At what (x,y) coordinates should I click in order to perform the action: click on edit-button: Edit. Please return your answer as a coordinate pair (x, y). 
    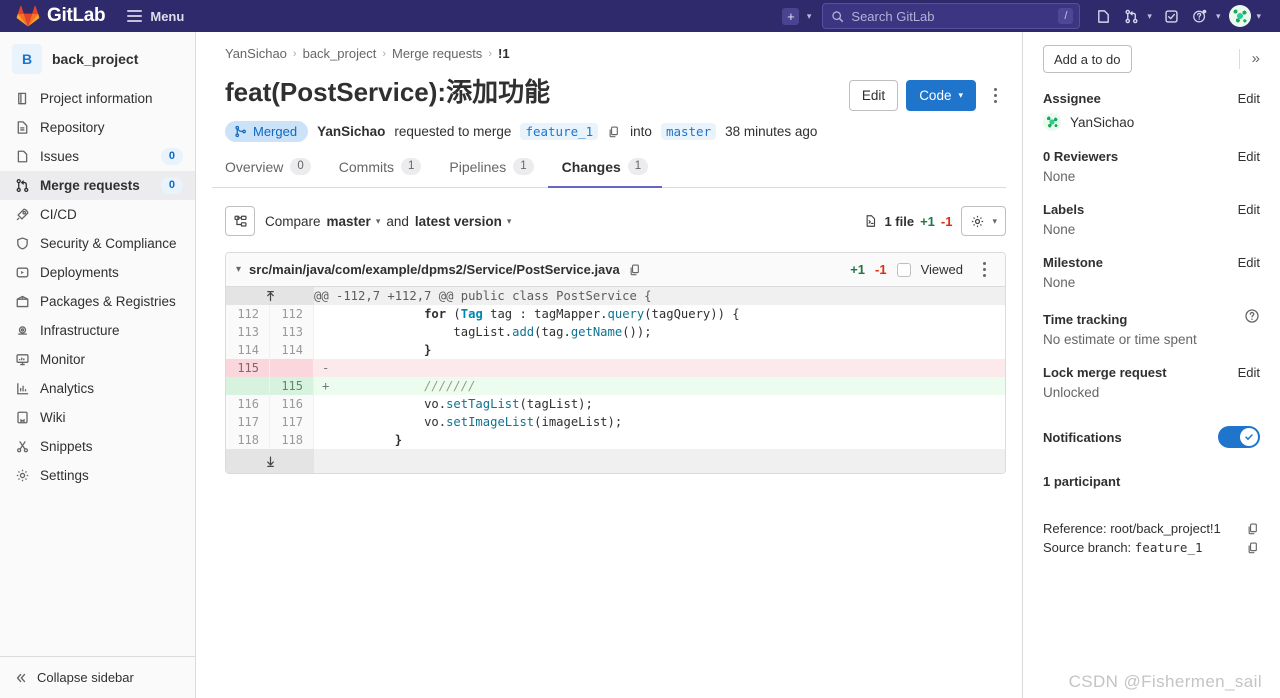
    Looking at the image, I should click on (873, 95).